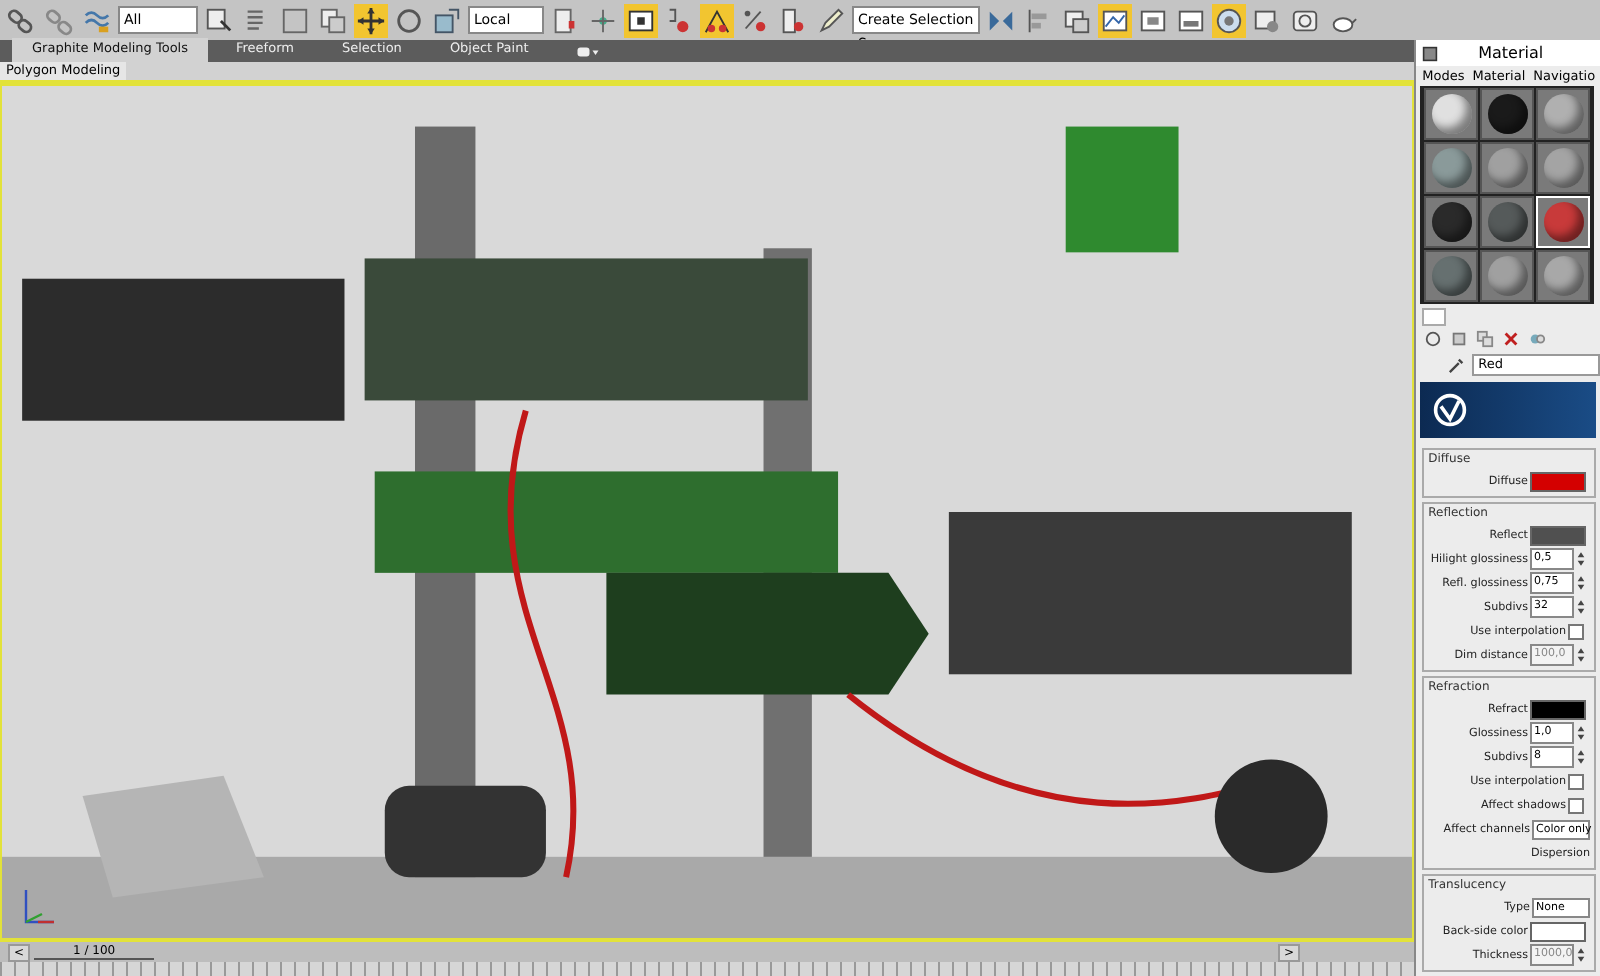 The image size is (1600, 976). Describe the element at coordinates (1457, 364) in the screenshot. I see `eyedropper-icon` at that location.